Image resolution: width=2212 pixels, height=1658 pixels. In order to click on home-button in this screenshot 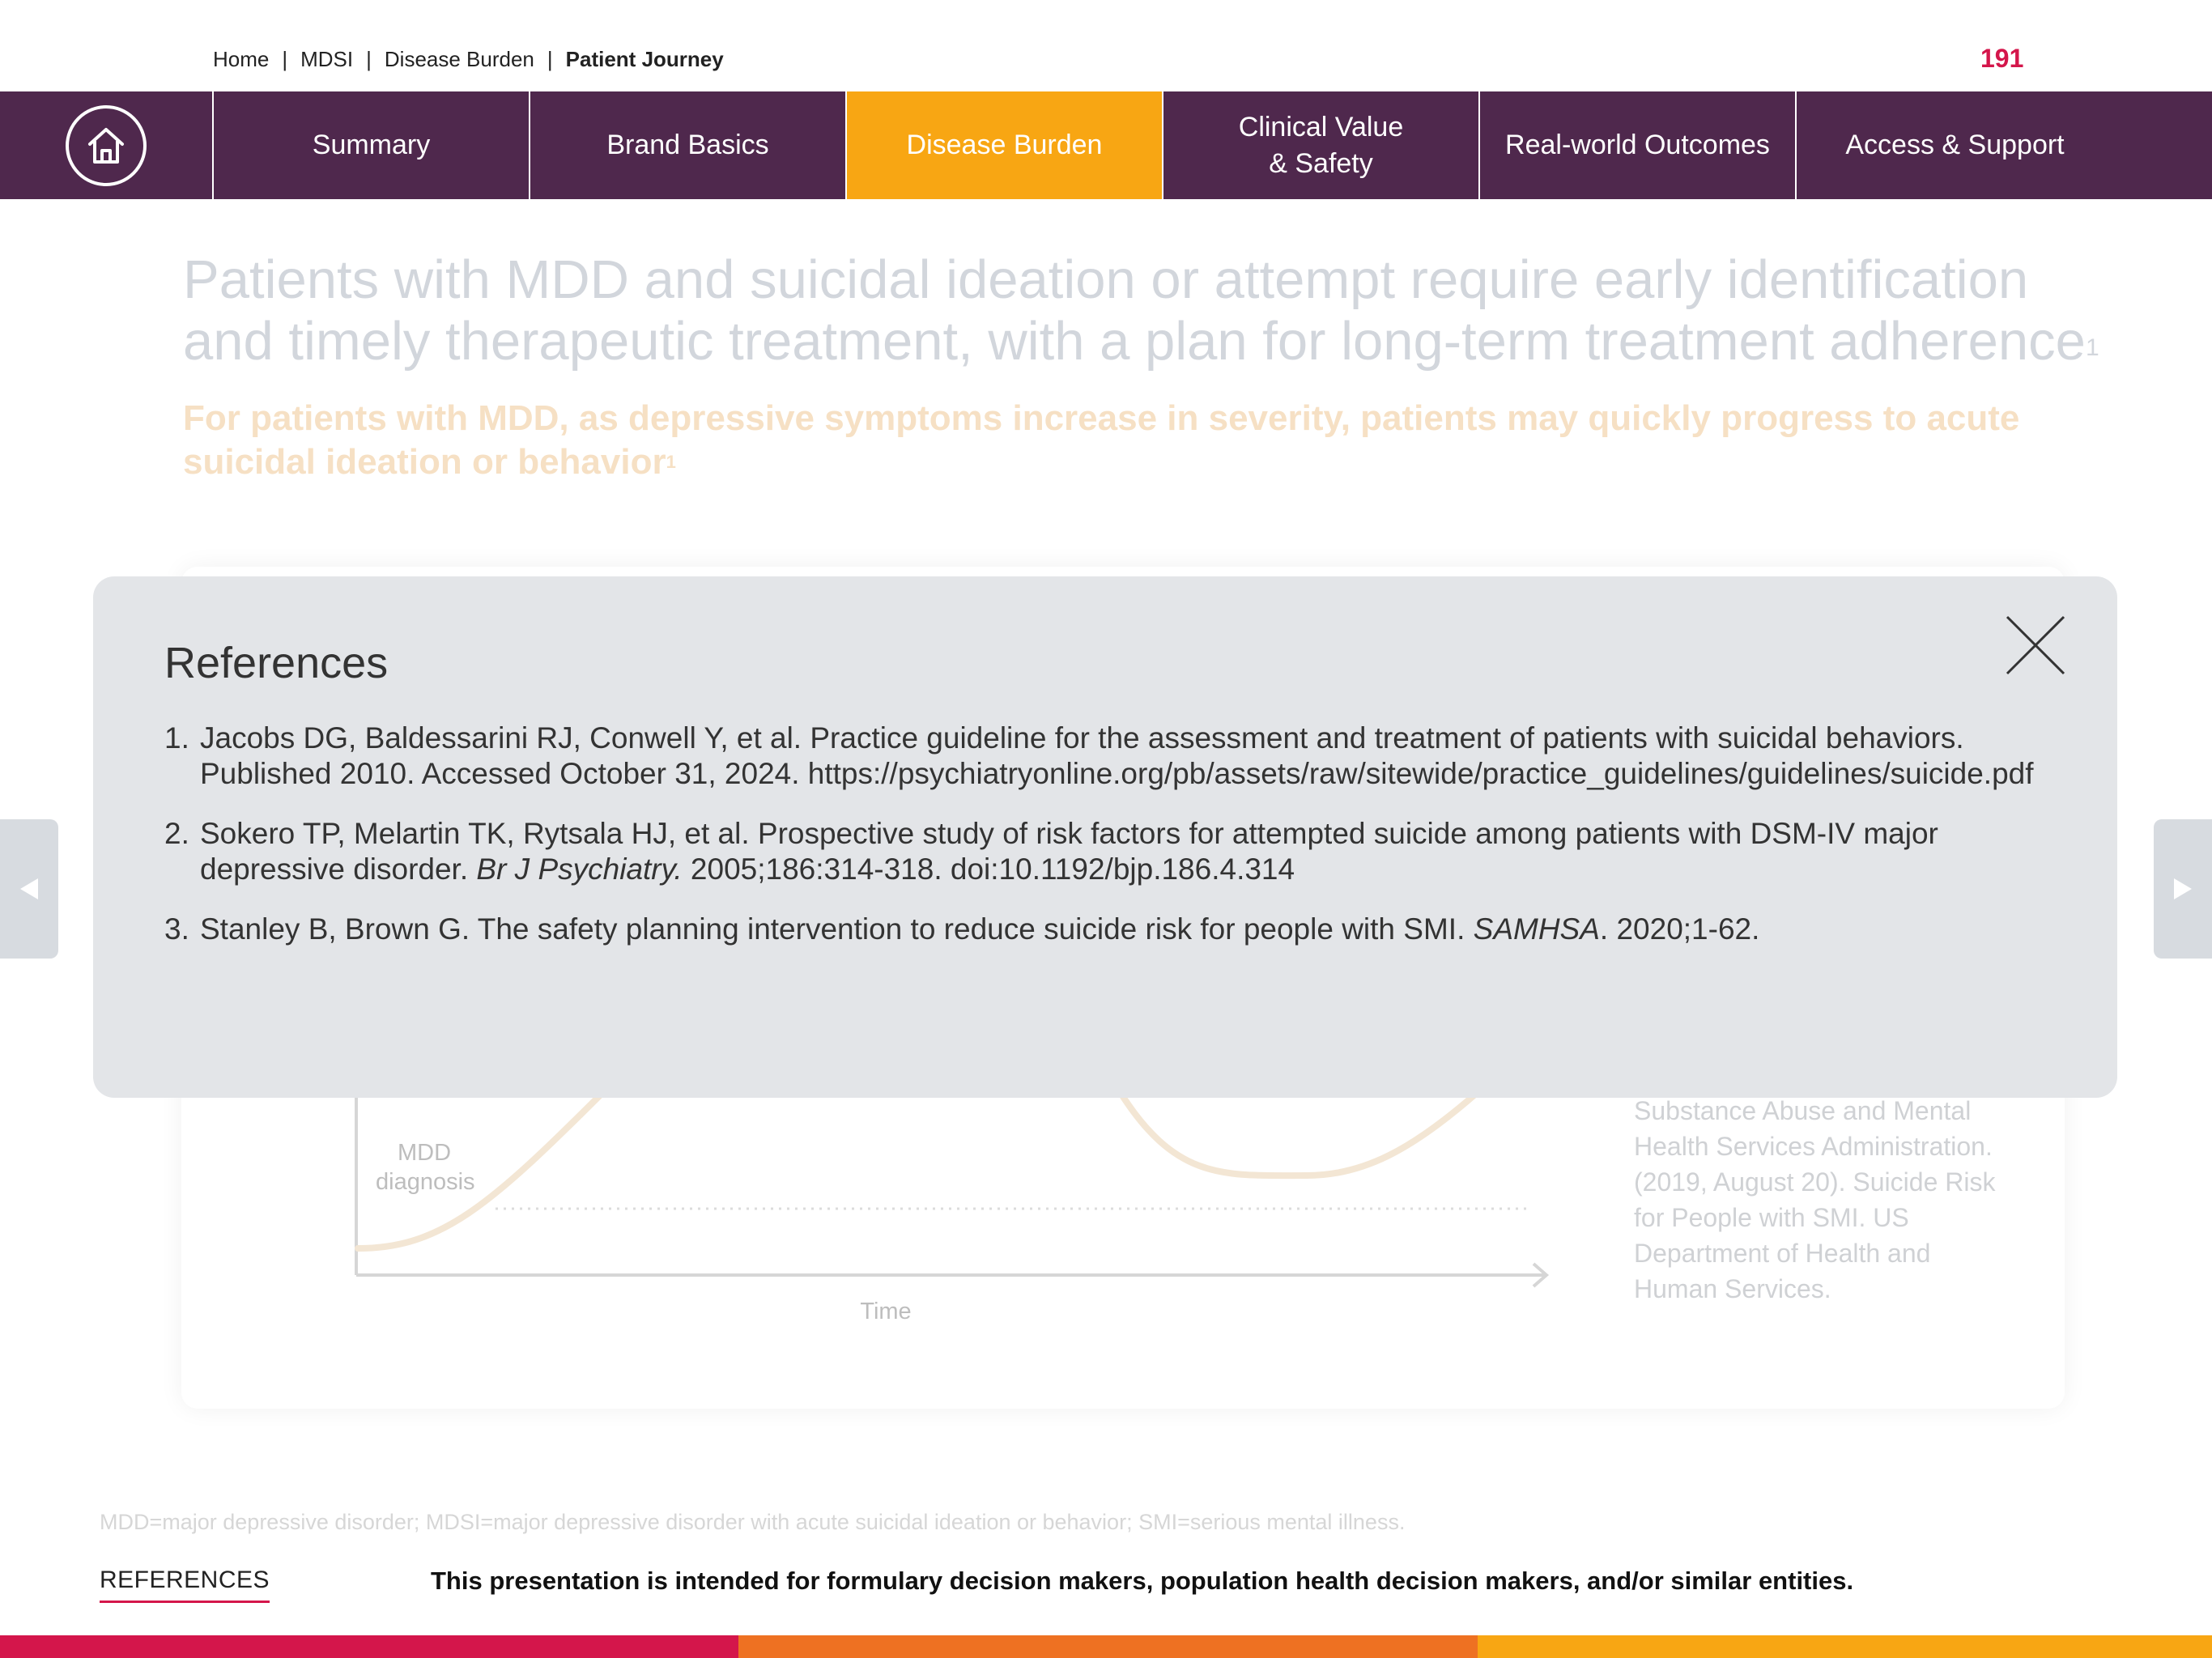, I will do `click(107, 145)`.